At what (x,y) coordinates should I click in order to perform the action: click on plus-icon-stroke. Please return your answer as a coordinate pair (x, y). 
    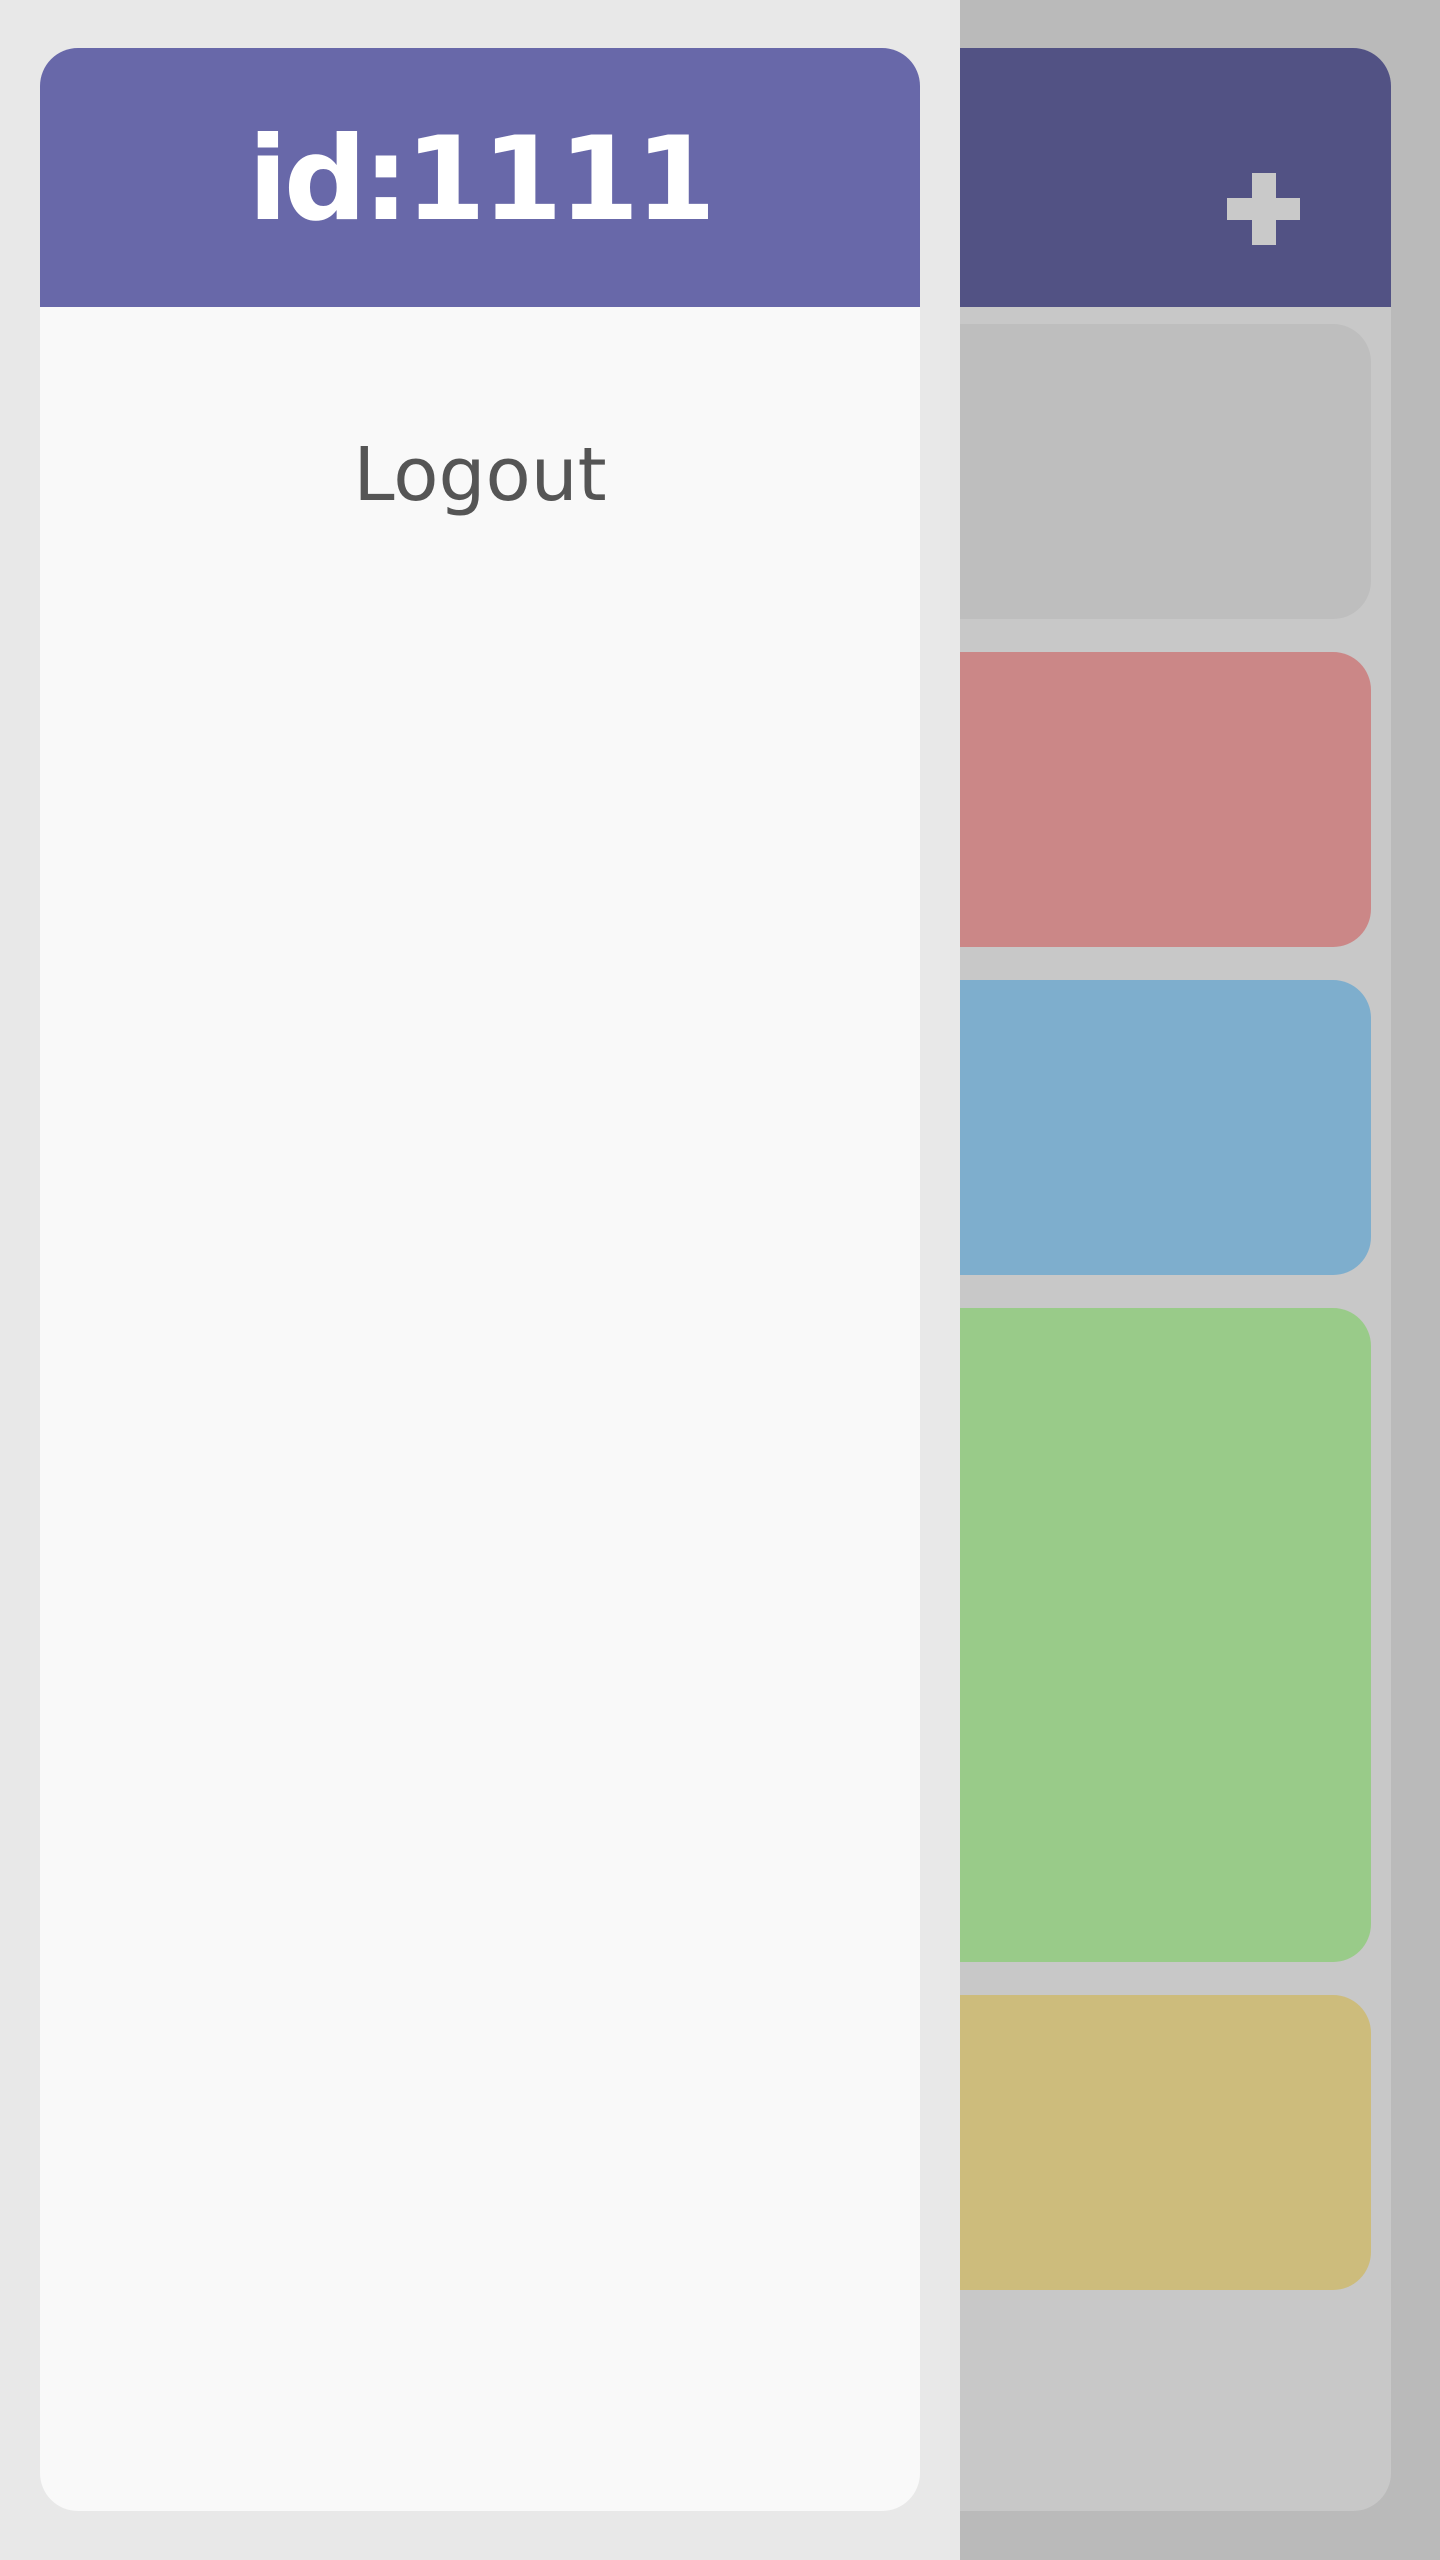
    Looking at the image, I should click on (1264, 209).